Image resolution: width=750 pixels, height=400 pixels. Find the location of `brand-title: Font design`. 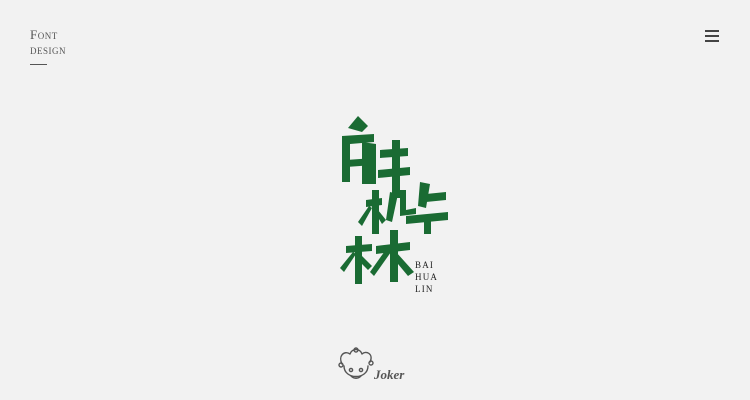

brand-title: Font design is located at coordinates (48, 46).